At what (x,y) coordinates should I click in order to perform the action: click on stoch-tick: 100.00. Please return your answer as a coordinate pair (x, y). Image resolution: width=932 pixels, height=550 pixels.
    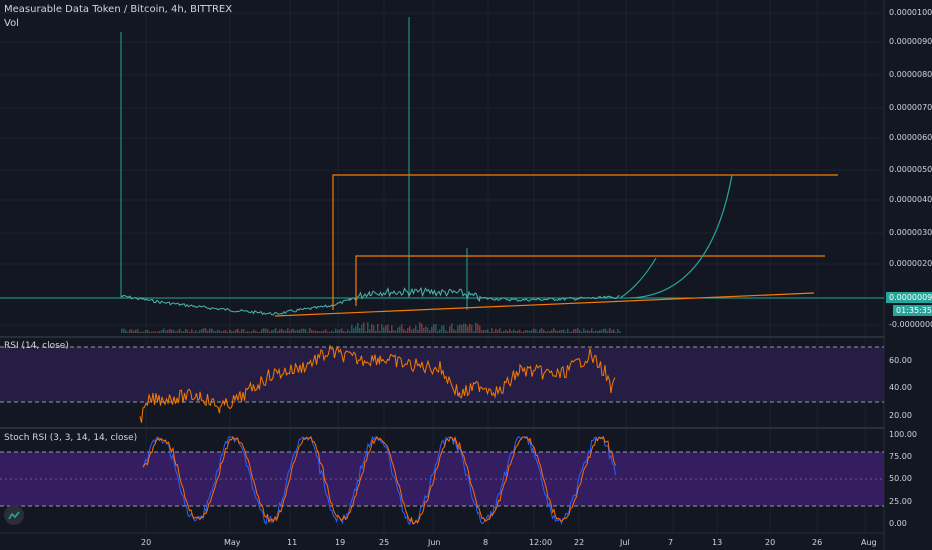
    Looking at the image, I should click on (903, 434).